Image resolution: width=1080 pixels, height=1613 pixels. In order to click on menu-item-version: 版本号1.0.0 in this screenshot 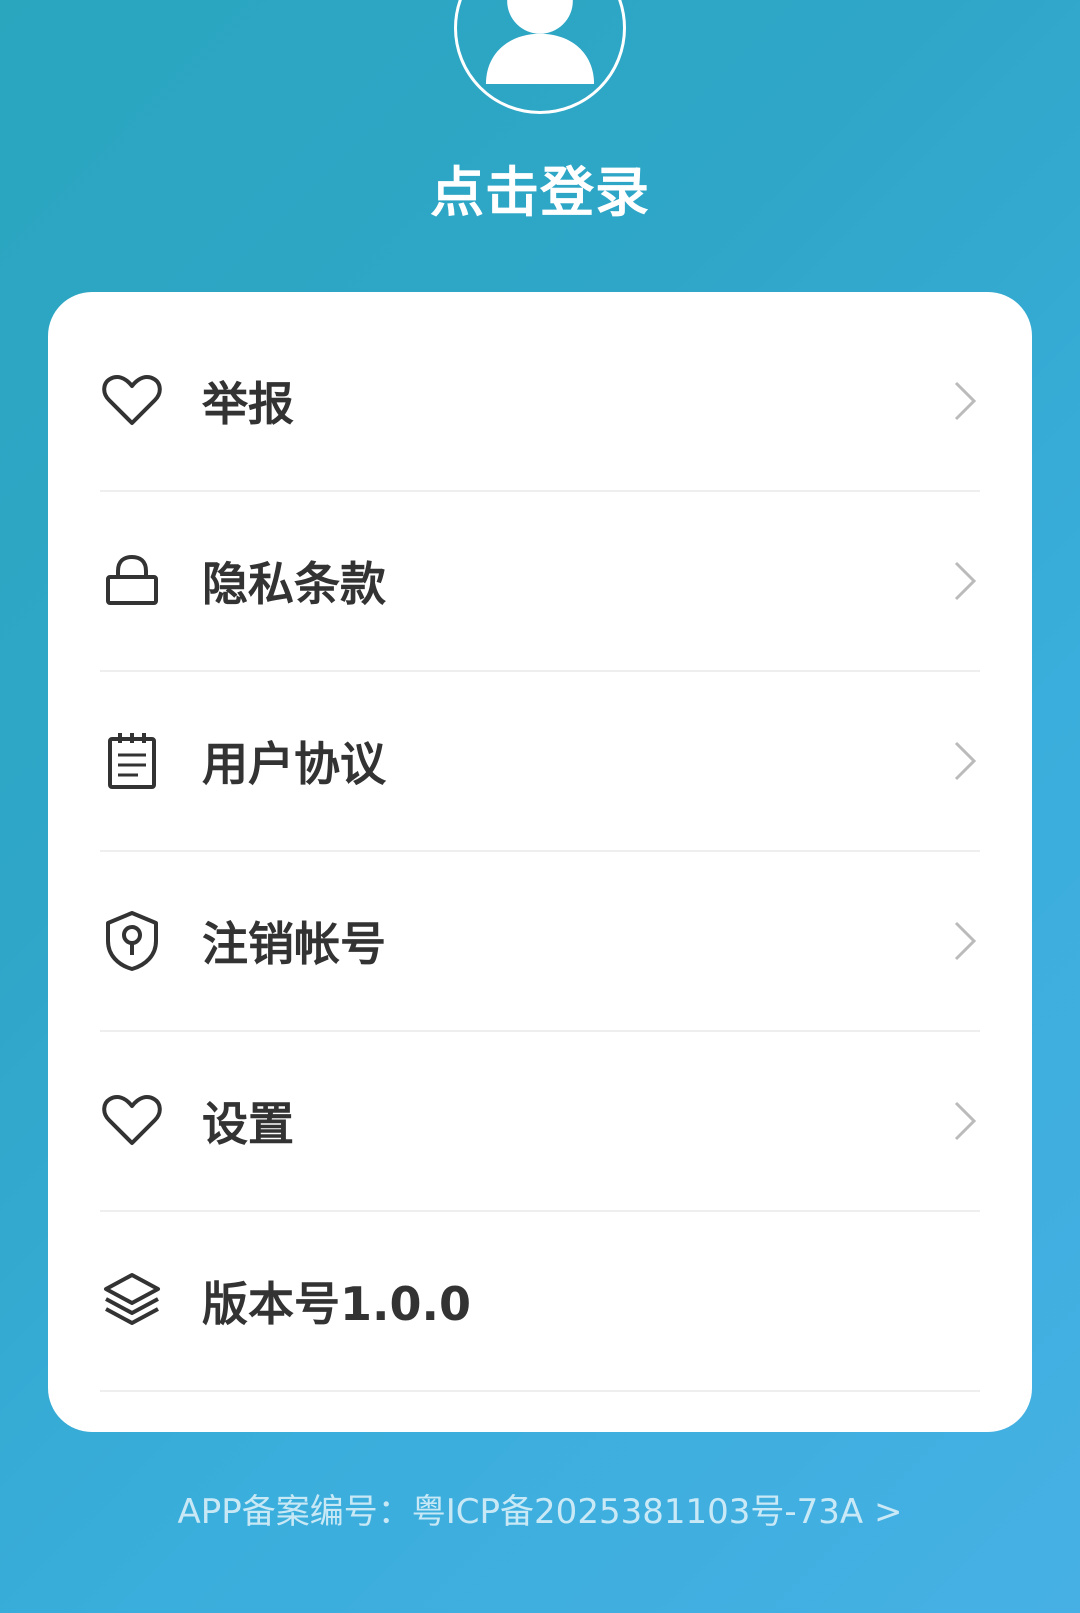, I will do `click(540, 1302)`.